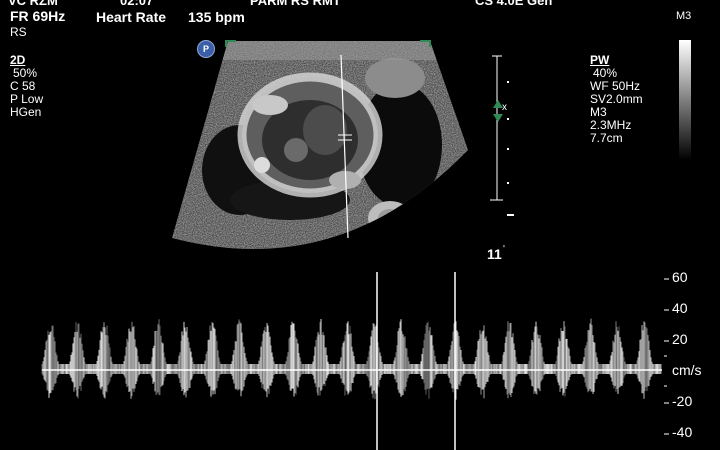  I want to click on velocity-axis-ticks, so click(666, 356).